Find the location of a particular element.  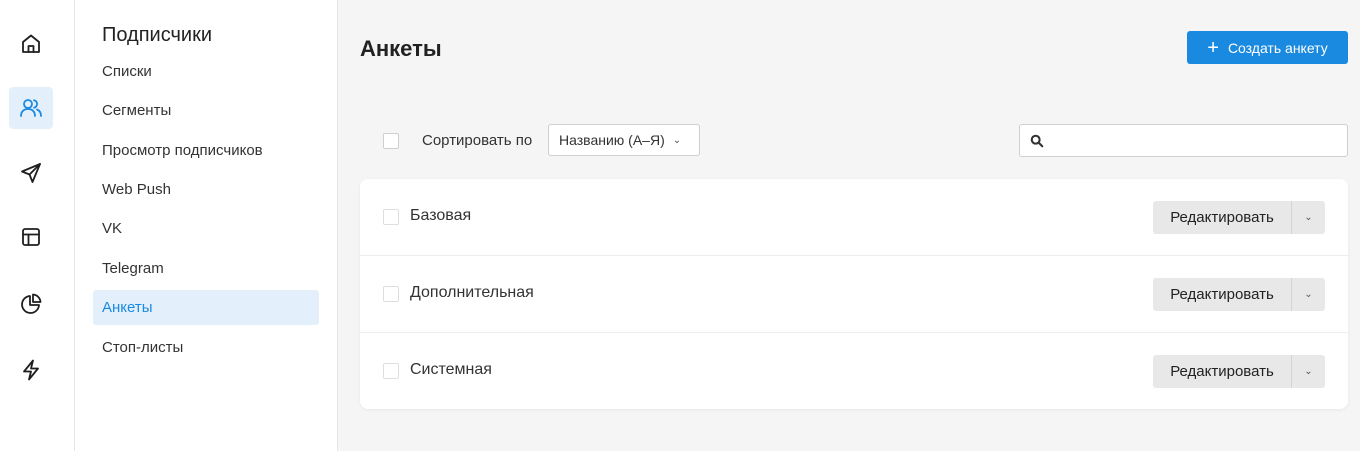

page-title: Анкеты is located at coordinates (401, 48).